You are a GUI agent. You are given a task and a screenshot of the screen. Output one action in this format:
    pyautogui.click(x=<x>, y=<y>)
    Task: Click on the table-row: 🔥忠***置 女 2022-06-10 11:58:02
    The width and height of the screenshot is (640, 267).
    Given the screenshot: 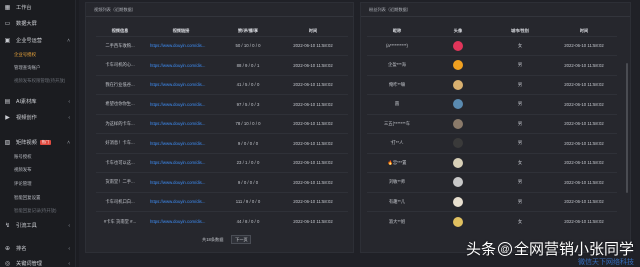 What is the action you would take?
    pyautogui.click(x=492, y=162)
    